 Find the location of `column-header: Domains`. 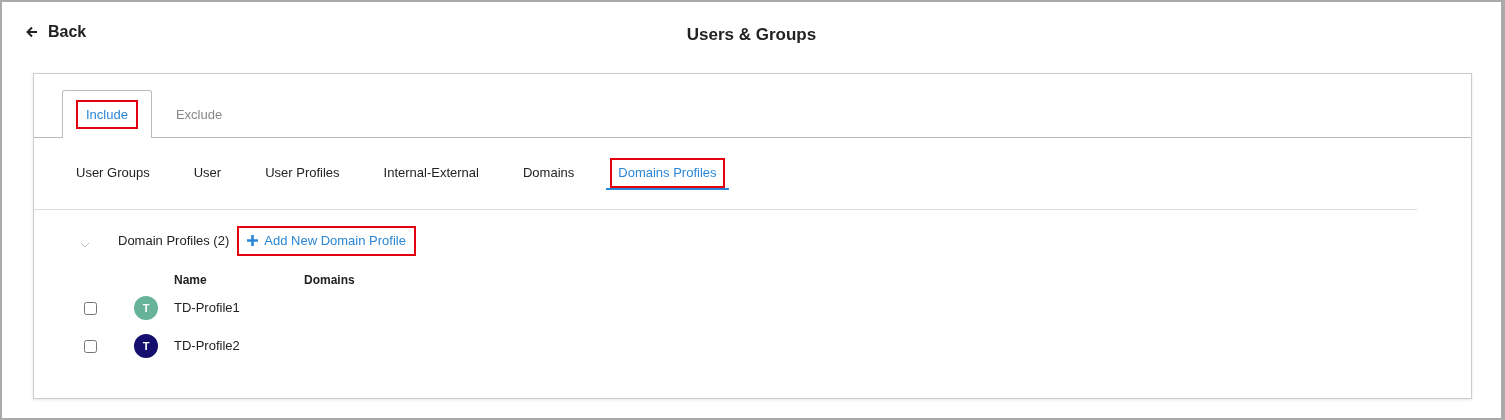

column-header: Domains is located at coordinates (329, 280).